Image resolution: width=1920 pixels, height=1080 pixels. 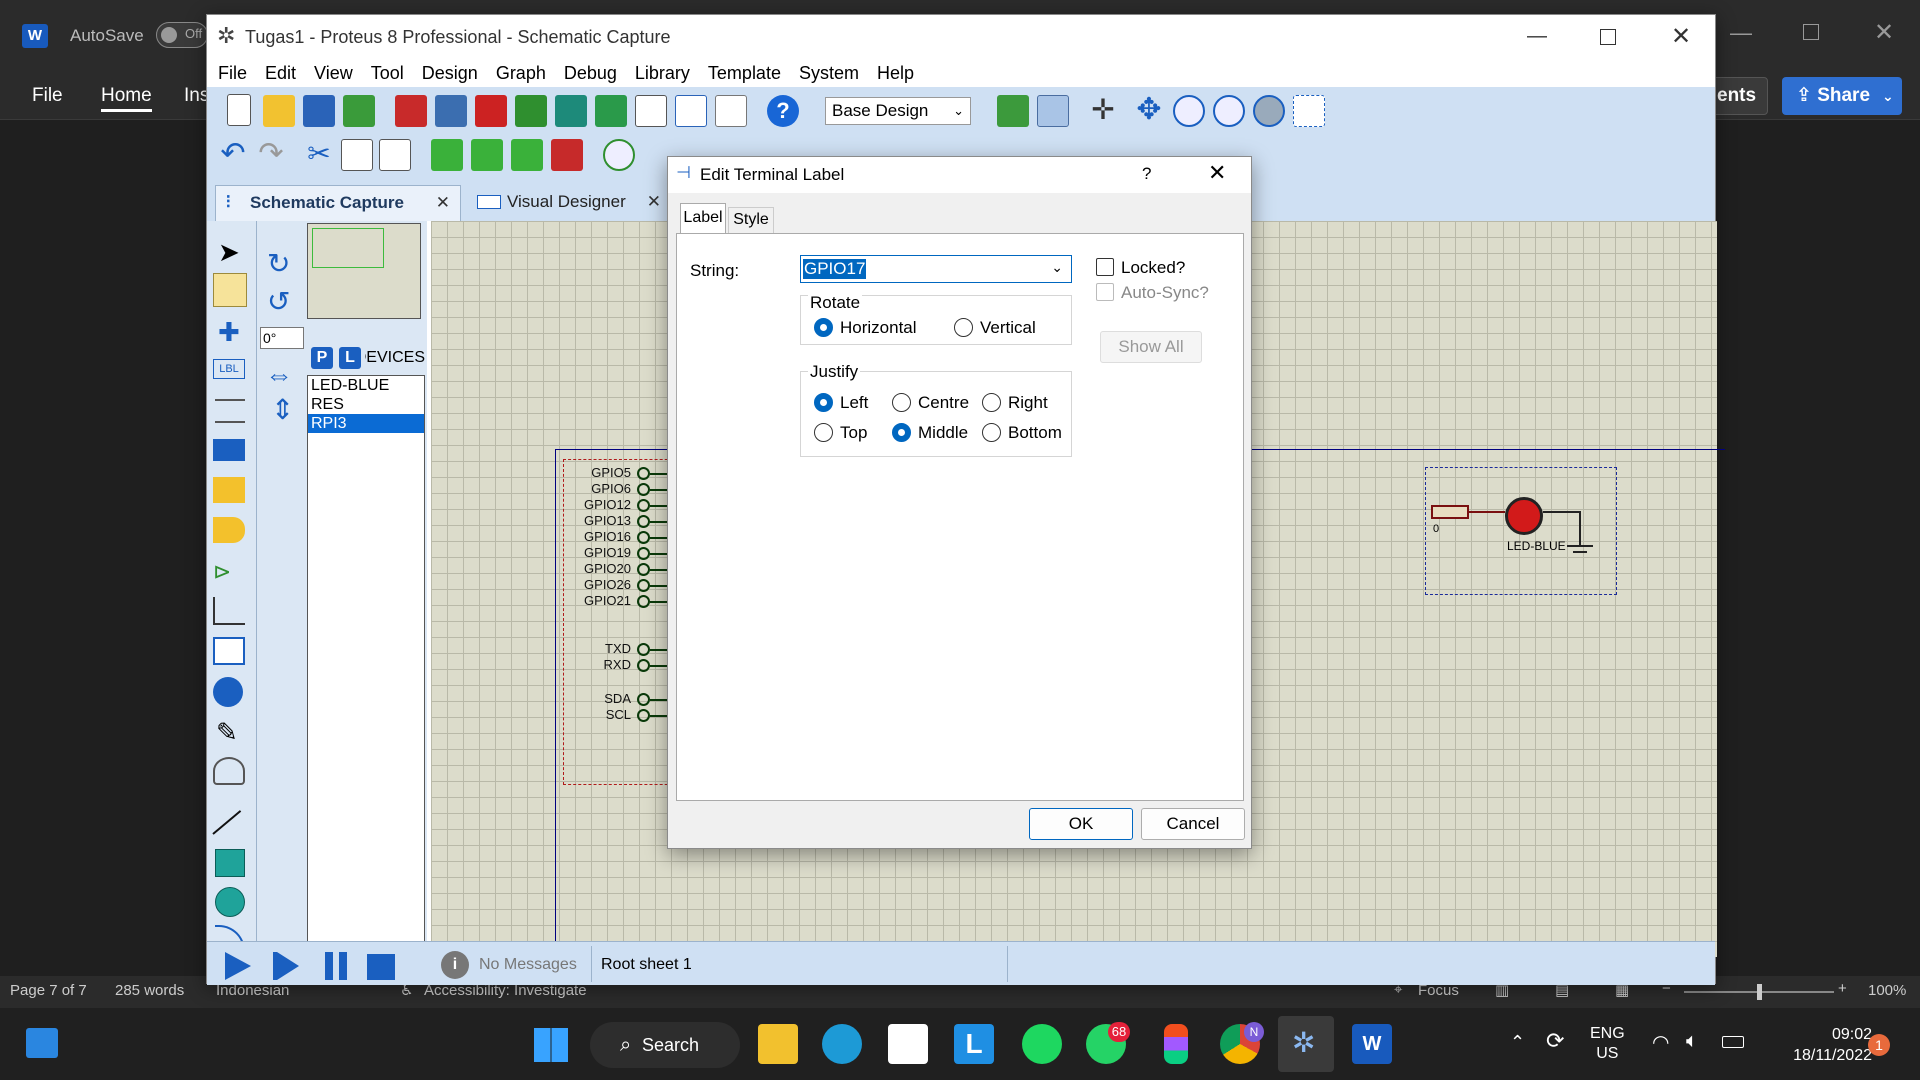 What do you see at coordinates (528, 965) in the screenshot?
I see `messages-status: No Messages` at bounding box center [528, 965].